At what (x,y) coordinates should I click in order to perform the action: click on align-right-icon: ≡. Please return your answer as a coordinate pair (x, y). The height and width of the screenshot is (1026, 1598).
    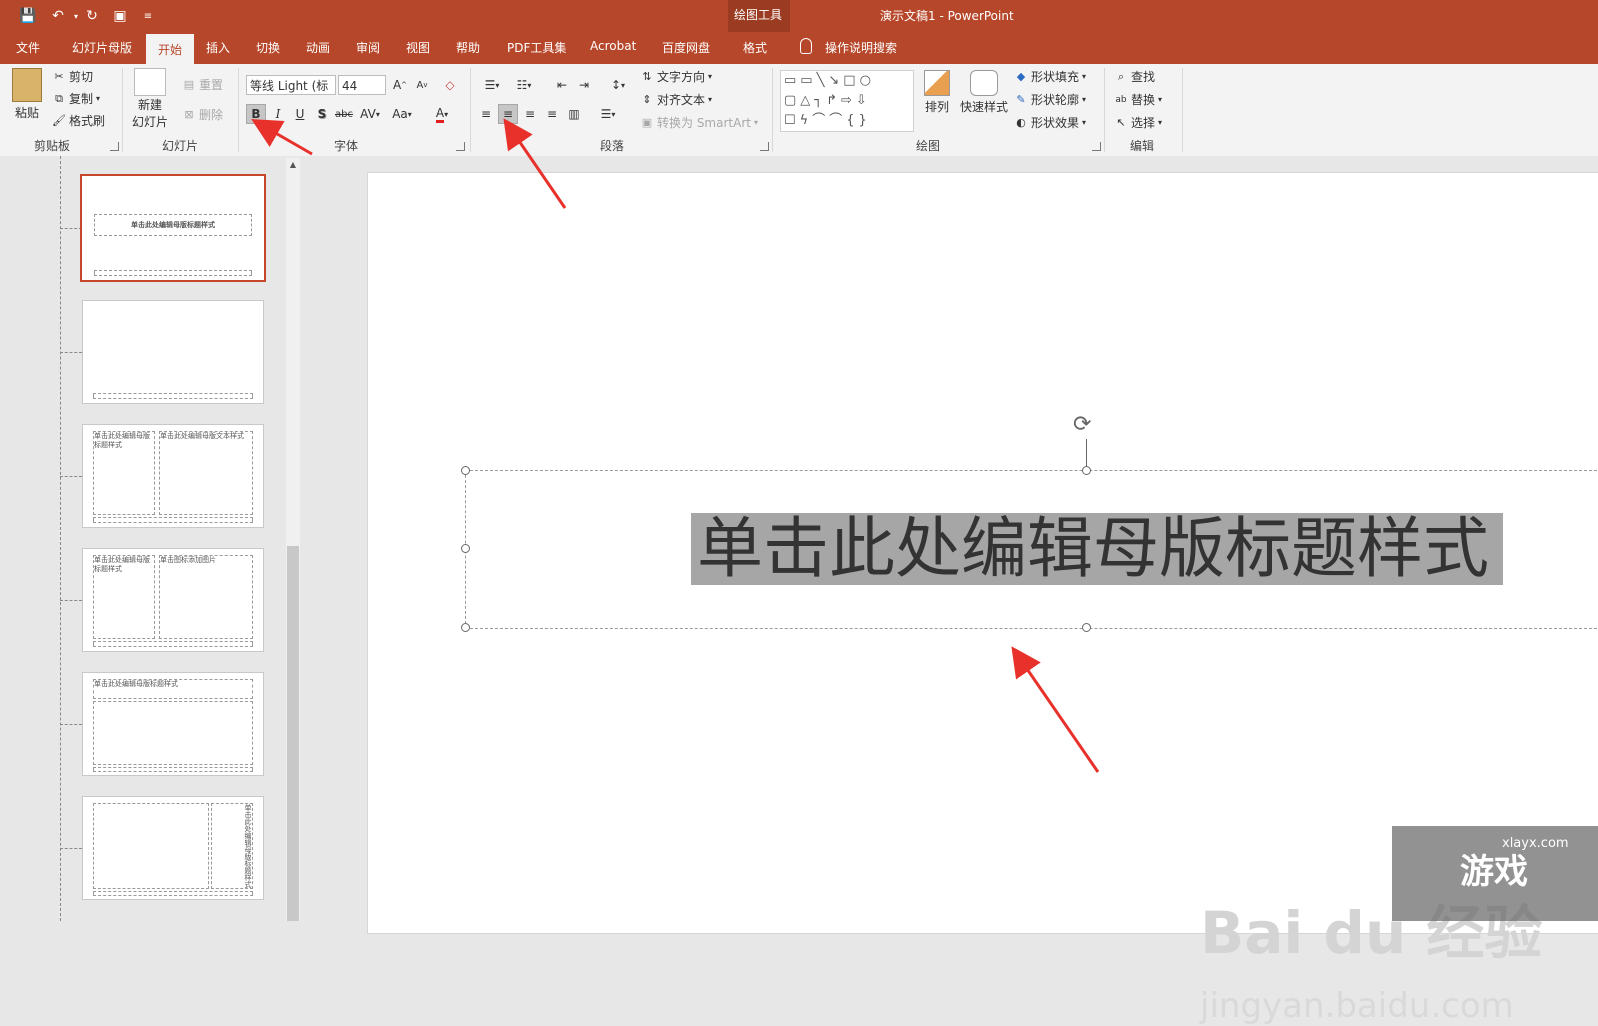
    Looking at the image, I should click on (530, 114).